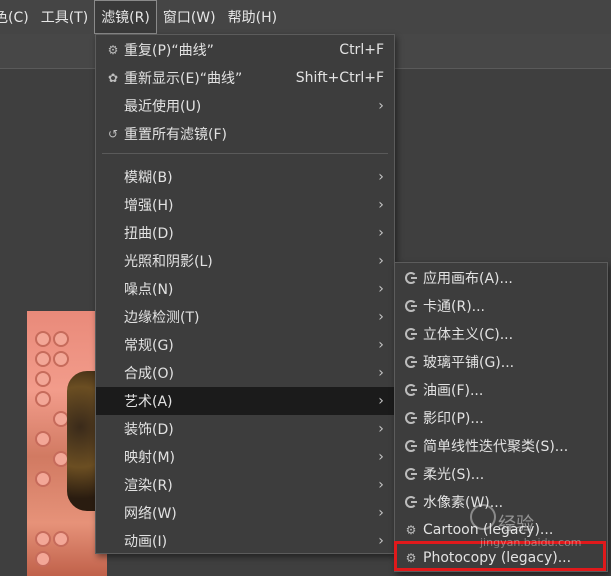 Image resolution: width=611 pixels, height=576 pixels. I want to click on menu-separator, so click(245, 153).